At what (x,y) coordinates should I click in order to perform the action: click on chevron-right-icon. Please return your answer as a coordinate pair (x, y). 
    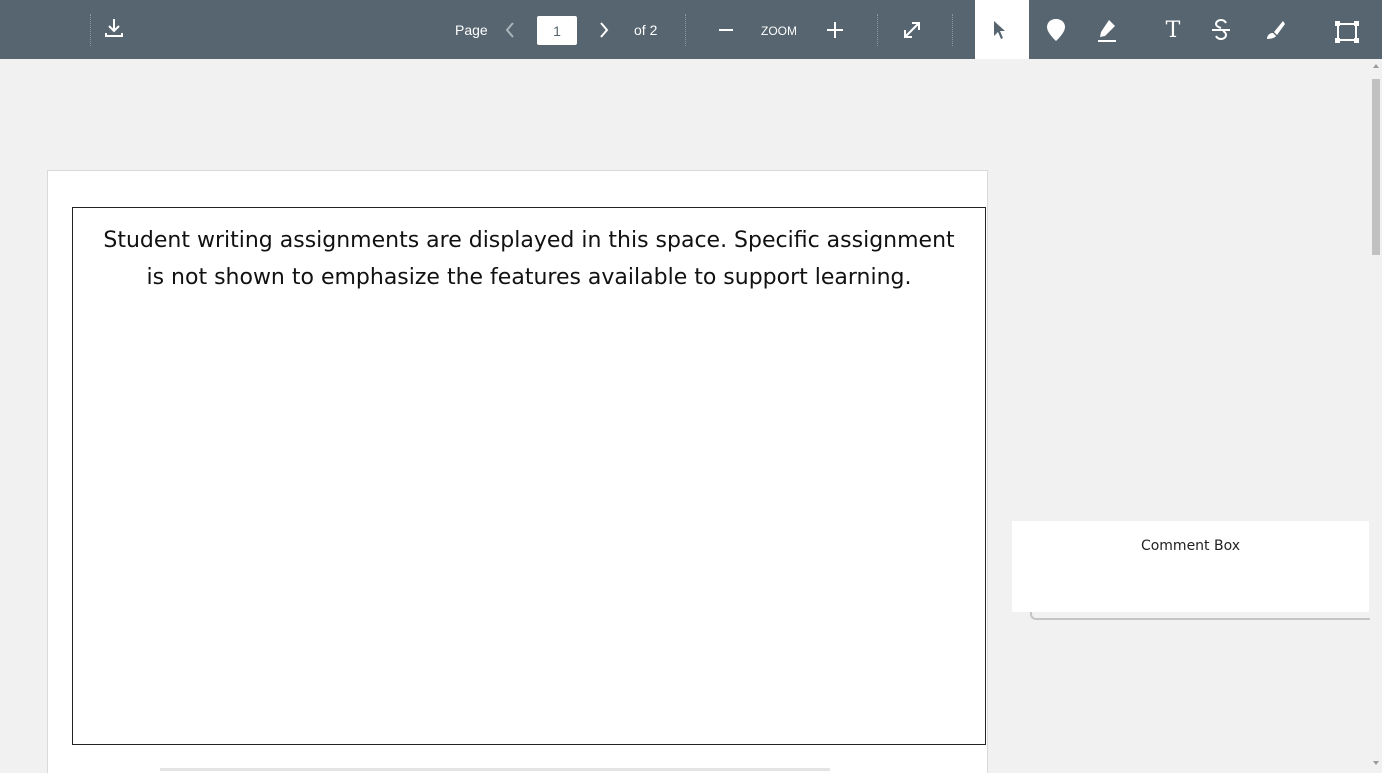
    Looking at the image, I should click on (604, 30).